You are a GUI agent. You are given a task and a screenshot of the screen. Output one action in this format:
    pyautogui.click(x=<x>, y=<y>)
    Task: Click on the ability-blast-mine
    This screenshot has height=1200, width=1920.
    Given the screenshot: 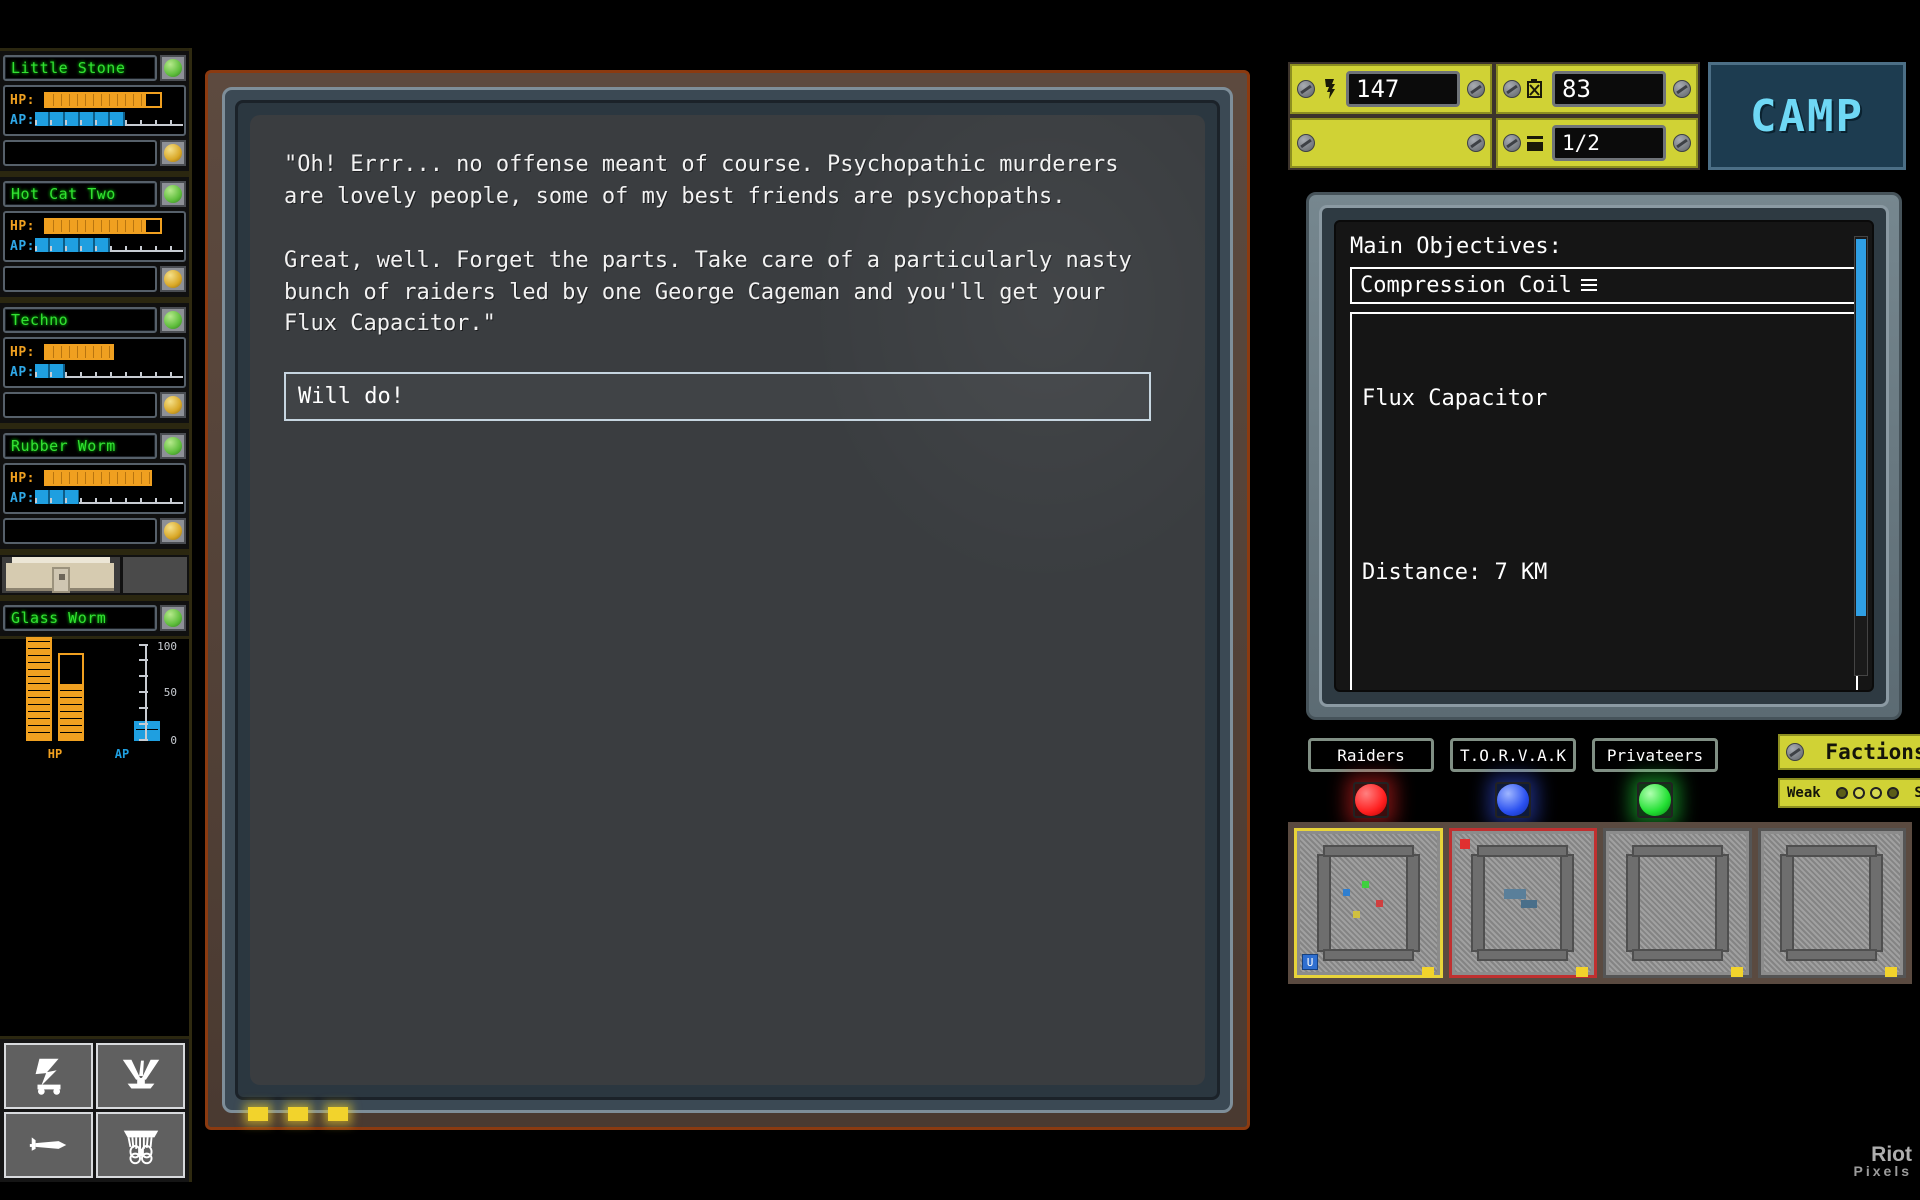 What is the action you would take?
    pyautogui.click(x=140, y=1076)
    